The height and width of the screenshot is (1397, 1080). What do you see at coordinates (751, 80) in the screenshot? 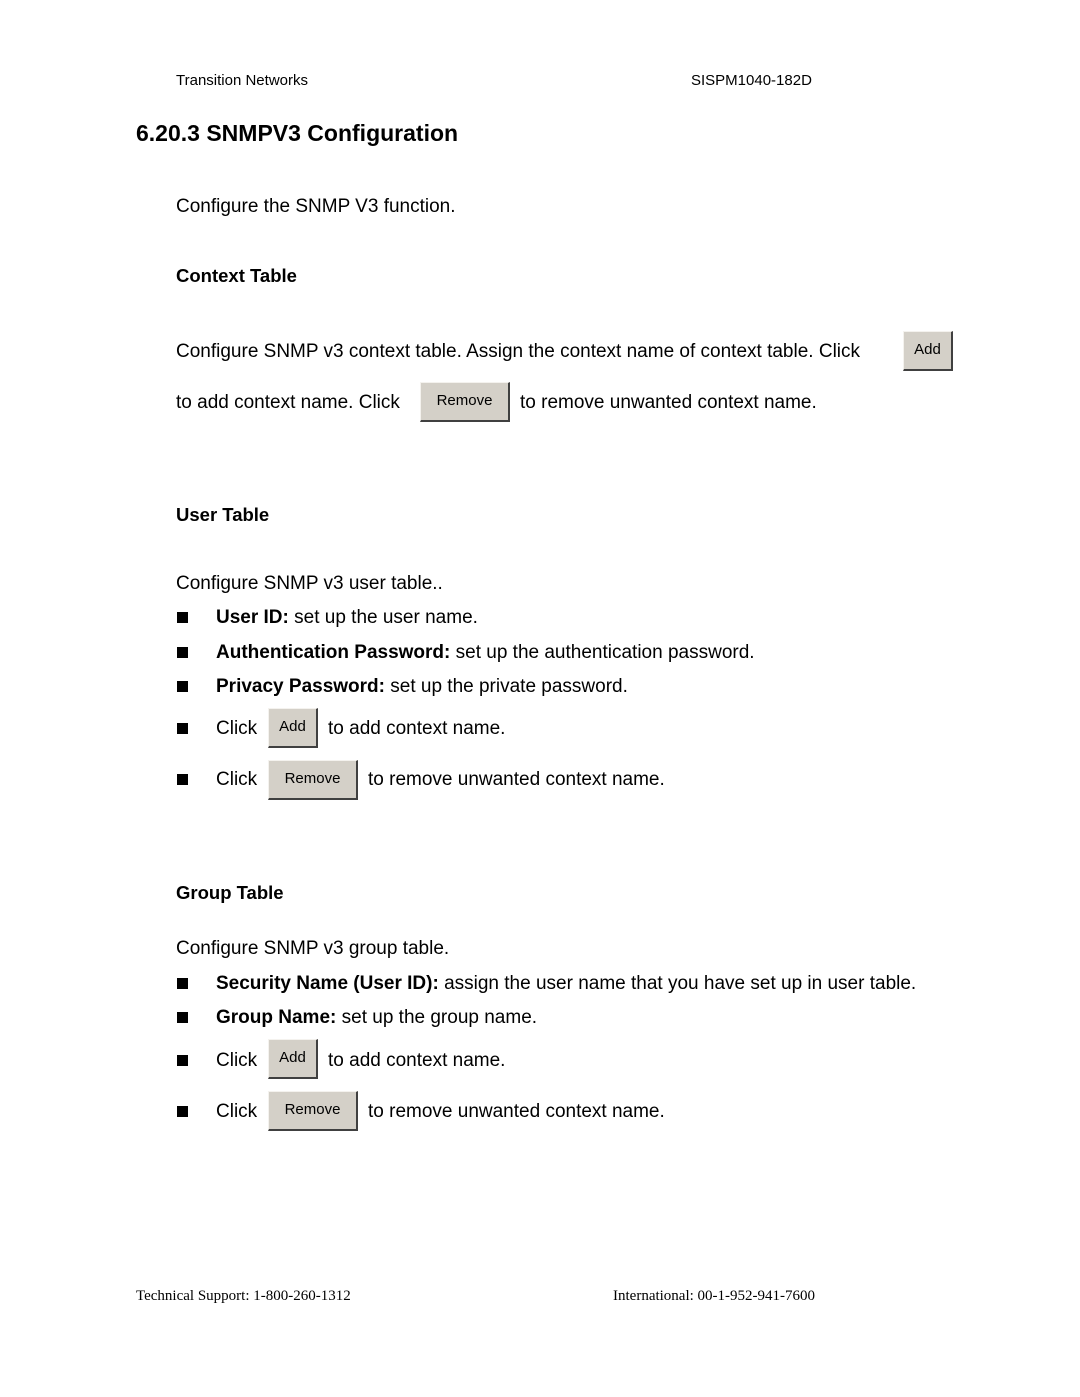
I see `header-doc-id: SISPM1040-182D` at bounding box center [751, 80].